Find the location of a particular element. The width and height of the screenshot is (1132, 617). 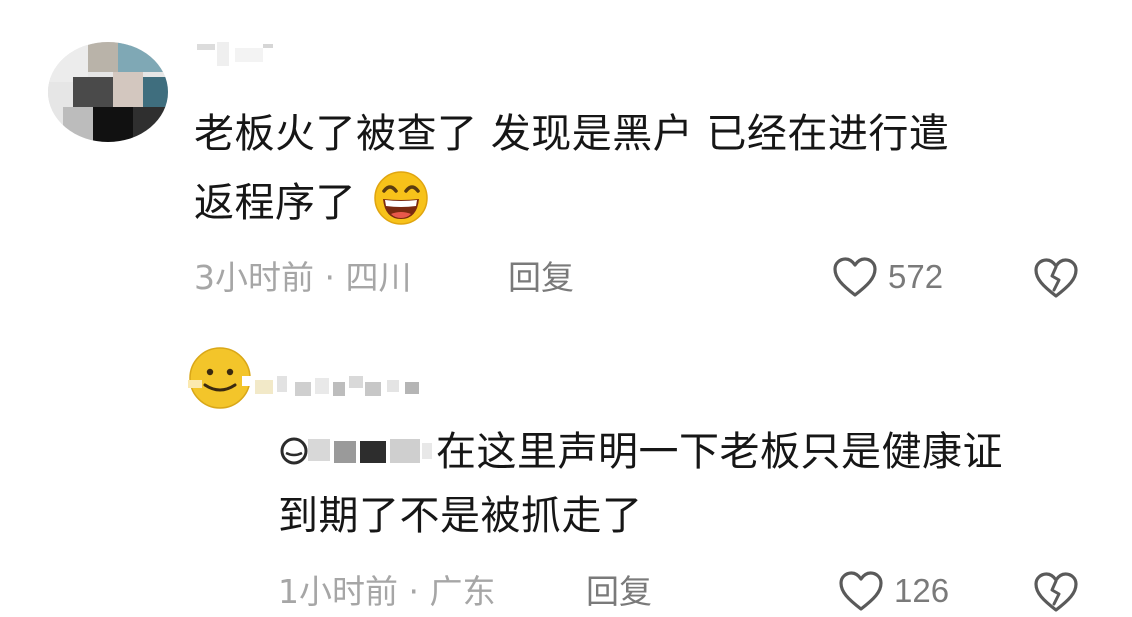

comment-text-line: 返程序了 is located at coordinates (275, 203).